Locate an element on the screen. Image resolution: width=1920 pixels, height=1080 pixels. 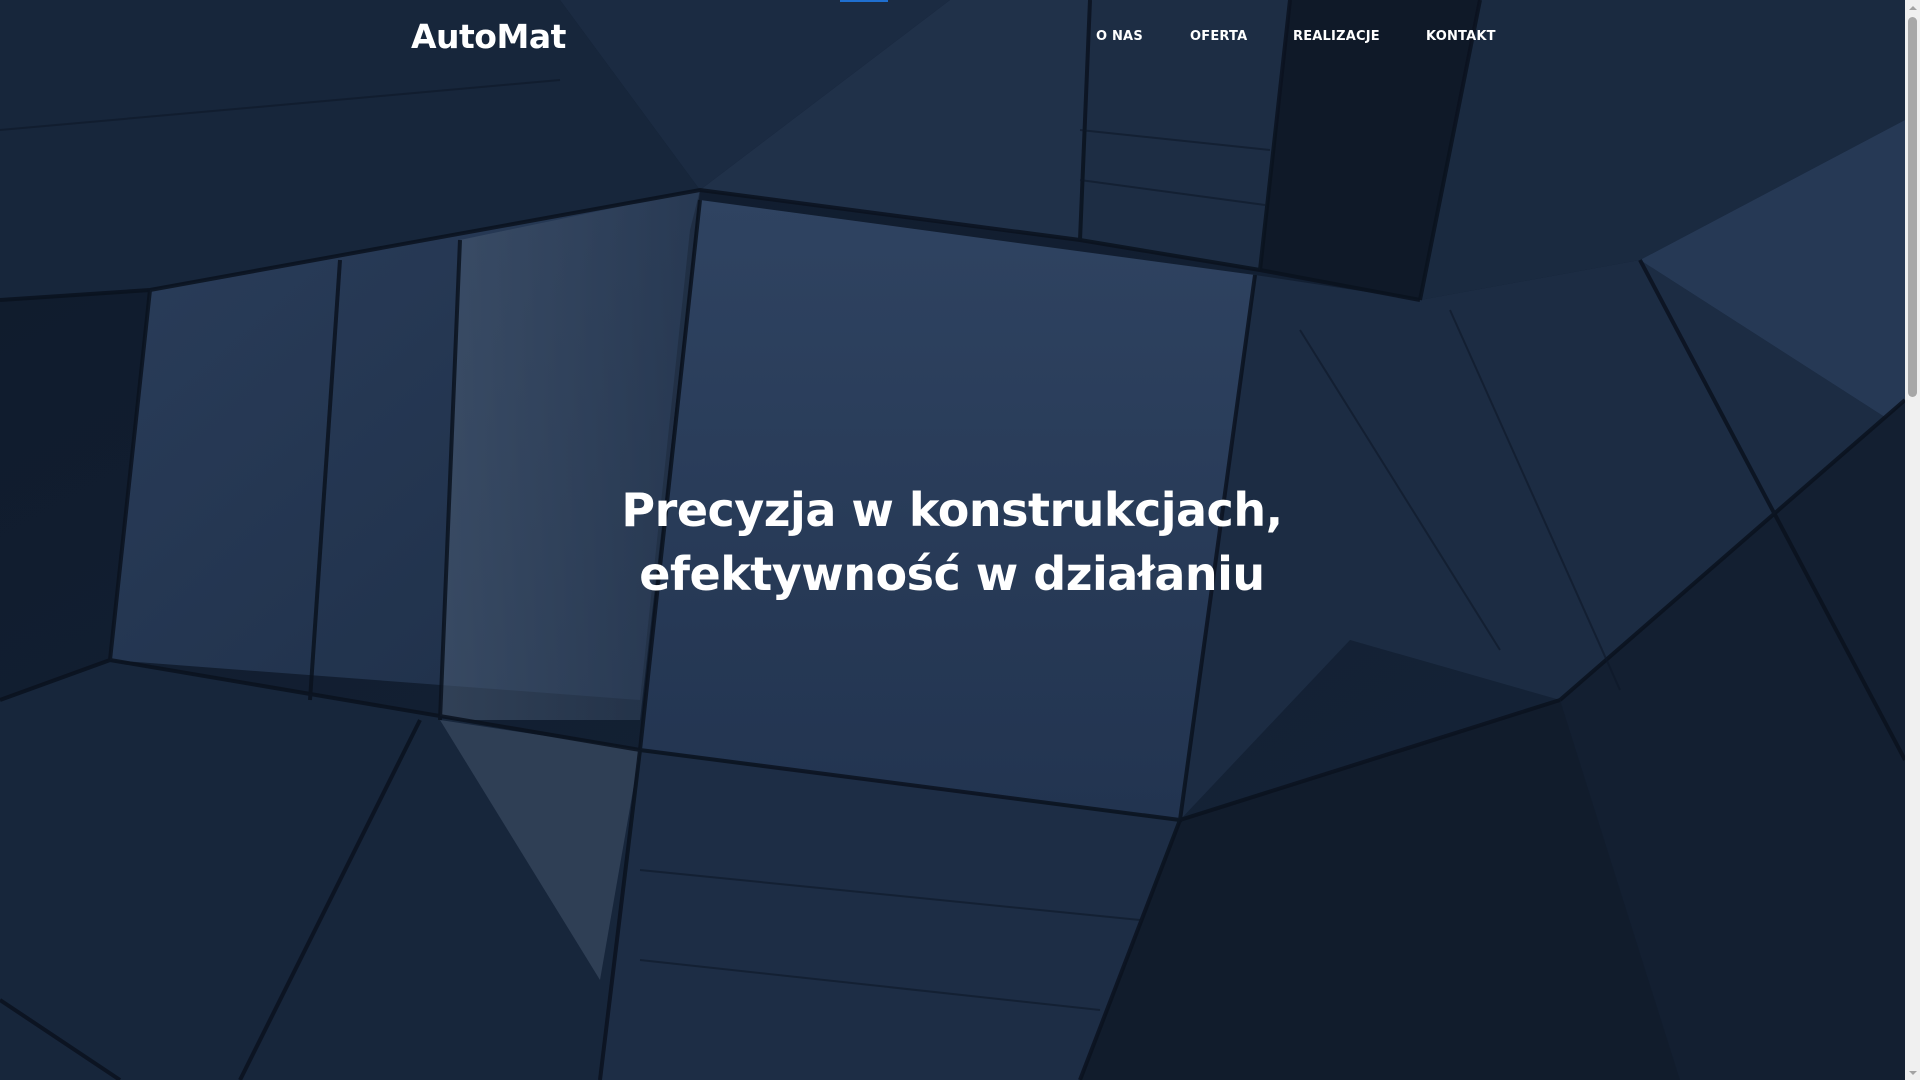
nav-item-o-nas: O NAS is located at coordinates (1119, 37).